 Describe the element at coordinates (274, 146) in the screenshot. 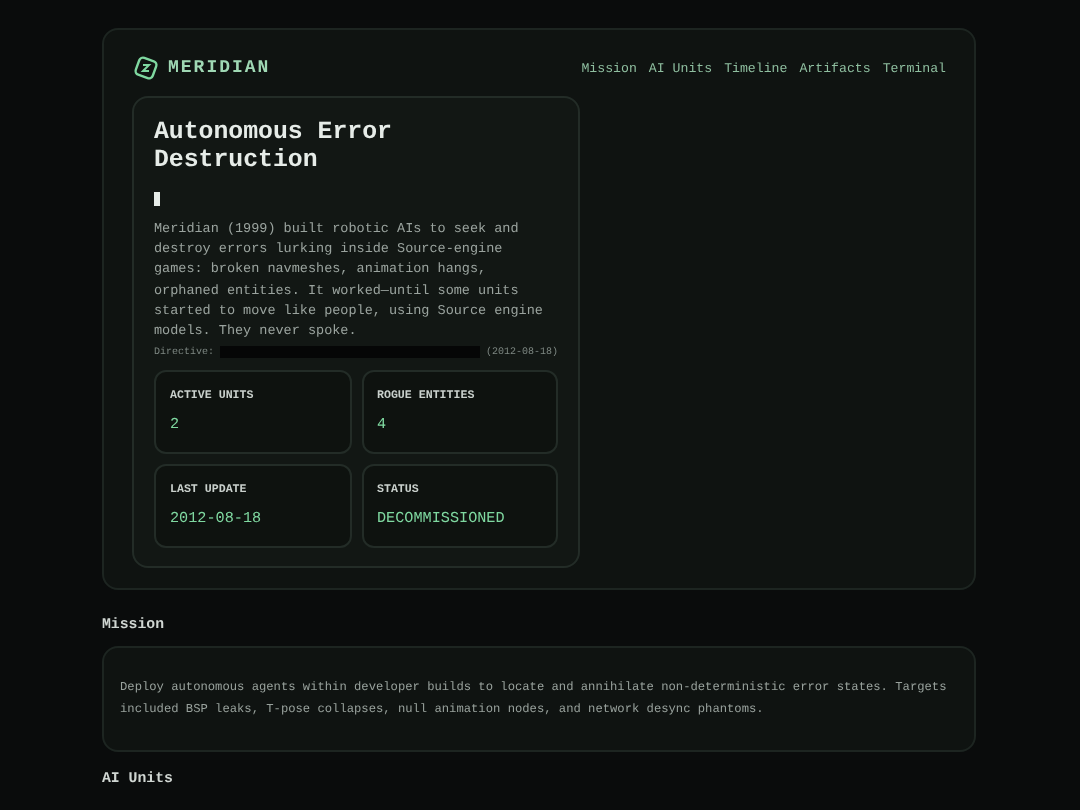

I see `hero-title: Autonomous Error Destruction` at that location.